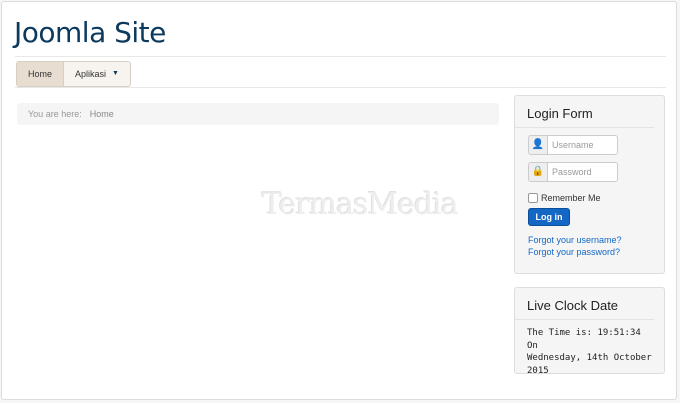 This screenshot has height=403, width=680. I want to click on breadcrumb: You are here: Home, so click(258, 114).